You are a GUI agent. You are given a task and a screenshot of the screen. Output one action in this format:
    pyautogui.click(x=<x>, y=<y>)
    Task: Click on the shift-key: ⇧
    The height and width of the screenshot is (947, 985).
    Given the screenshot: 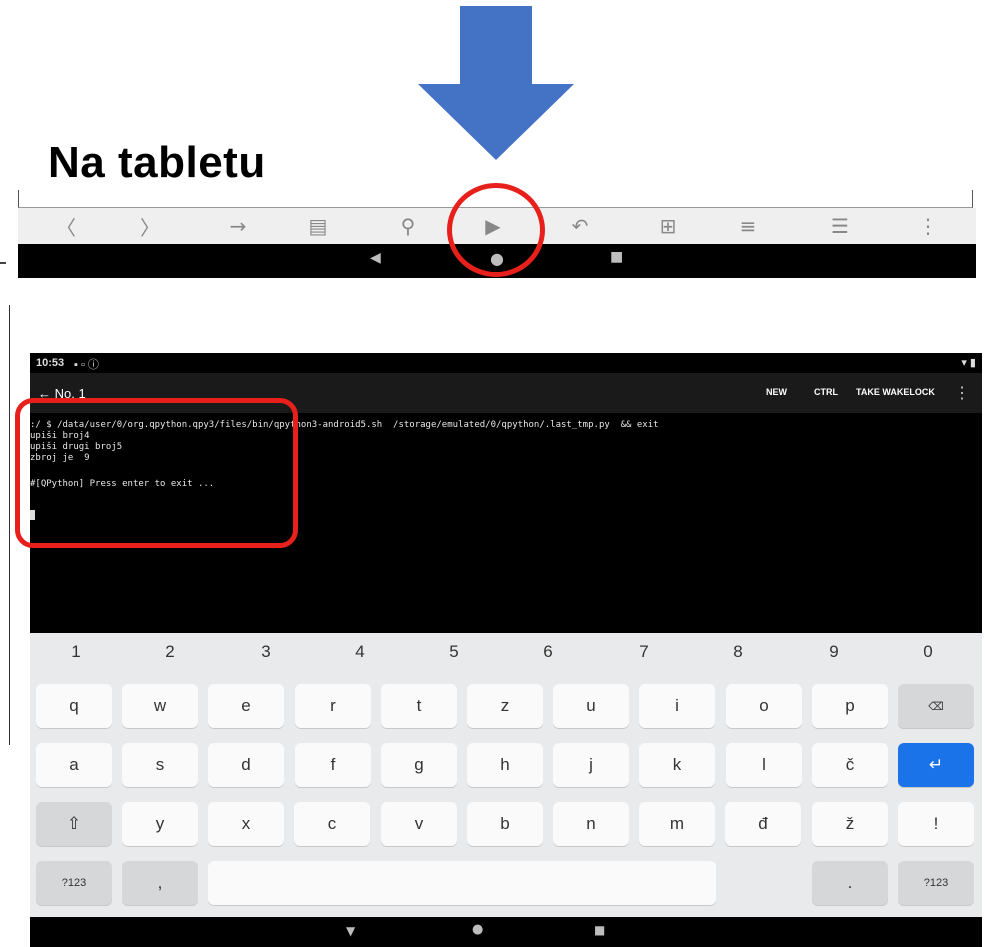 What is the action you would take?
    pyautogui.click(x=74, y=824)
    